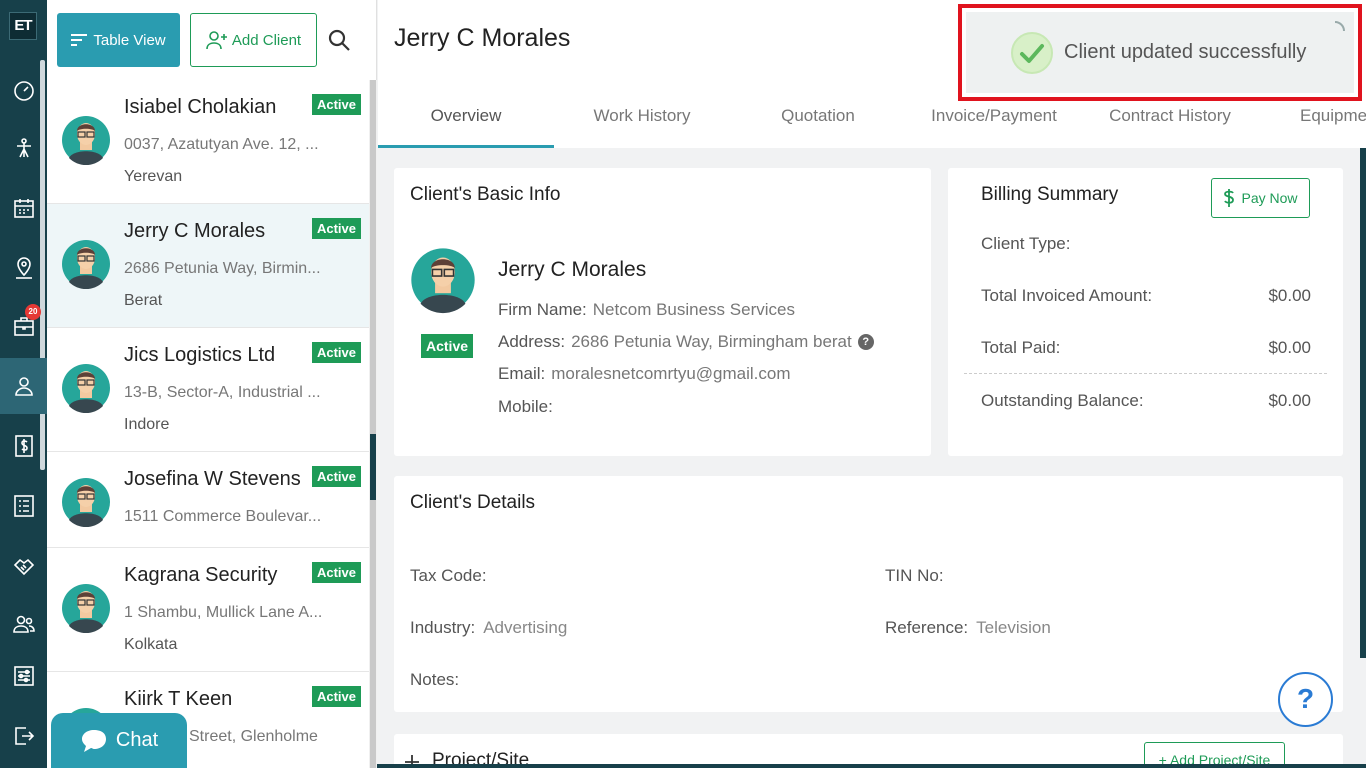 The height and width of the screenshot is (768, 1366). What do you see at coordinates (642, 120) in the screenshot?
I see `tab-work-history: Work History` at bounding box center [642, 120].